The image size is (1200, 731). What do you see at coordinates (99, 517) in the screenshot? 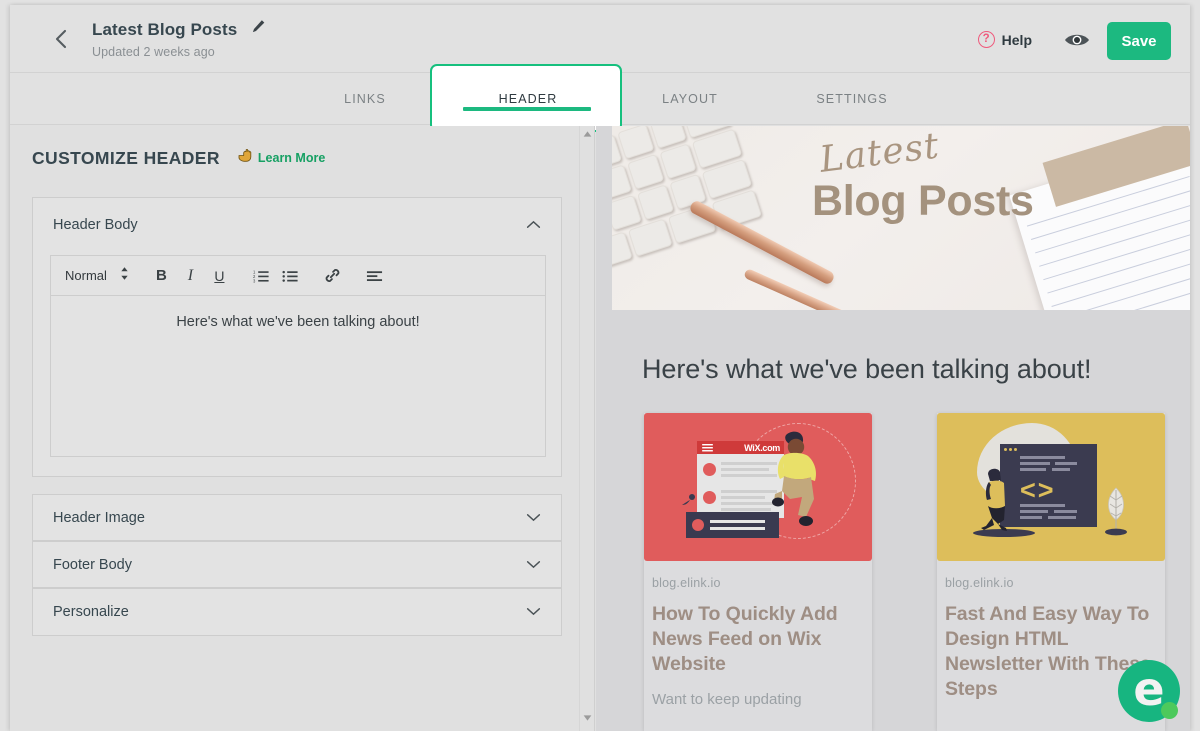
I see `section-label: Header Image` at bounding box center [99, 517].